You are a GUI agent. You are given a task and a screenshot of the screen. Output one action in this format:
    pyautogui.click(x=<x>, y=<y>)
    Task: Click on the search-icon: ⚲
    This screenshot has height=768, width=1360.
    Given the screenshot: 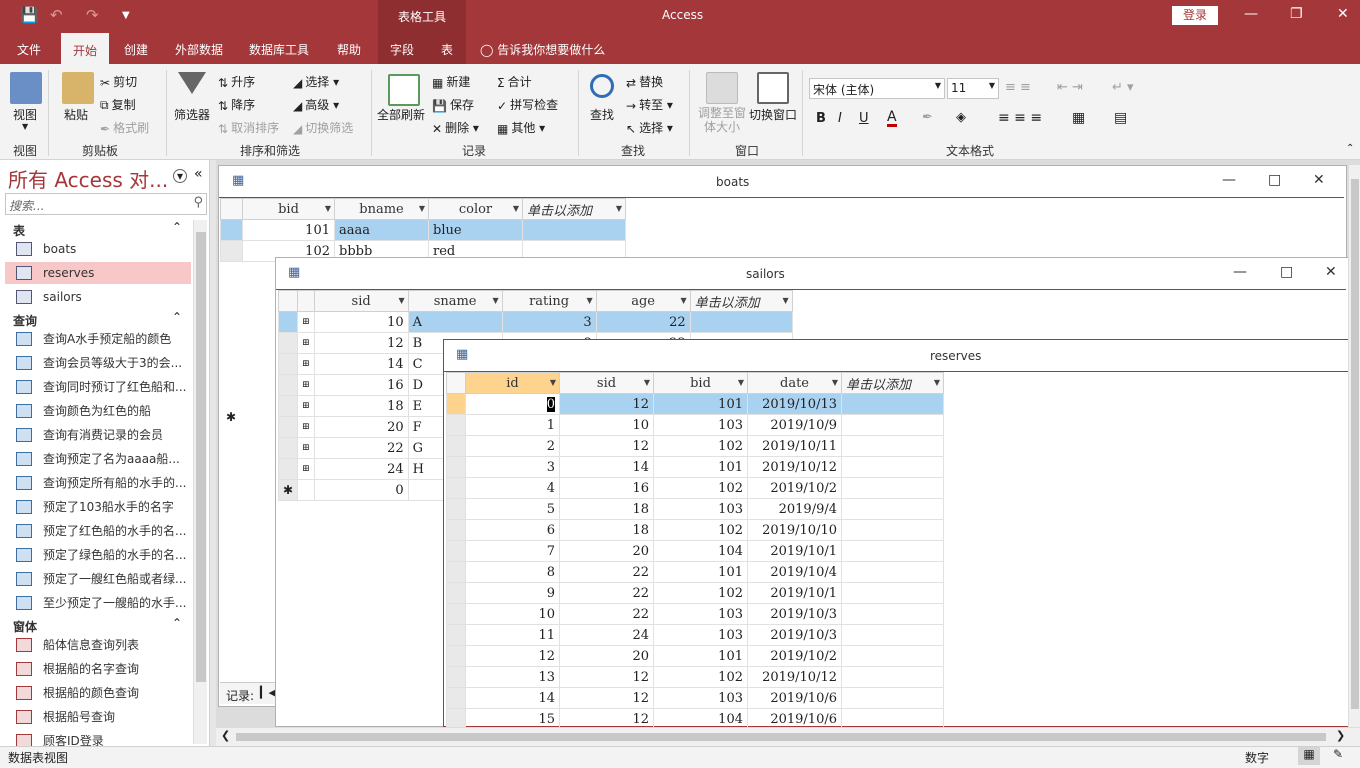 What is the action you would take?
    pyautogui.click(x=198, y=202)
    